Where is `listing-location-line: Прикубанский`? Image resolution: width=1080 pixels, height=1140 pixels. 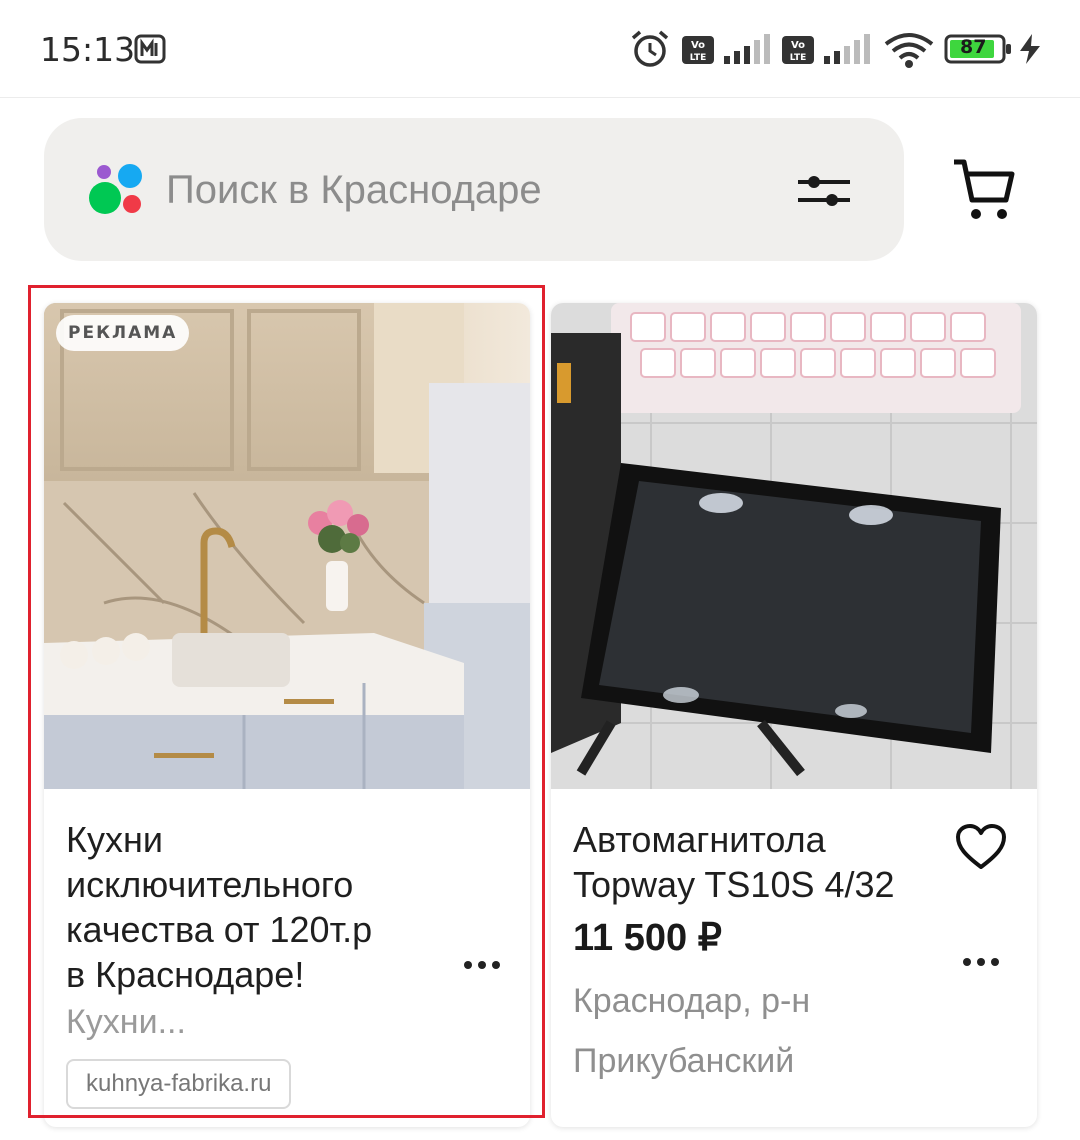 listing-location-line: Прикубанский is located at coordinates (684, 1061).